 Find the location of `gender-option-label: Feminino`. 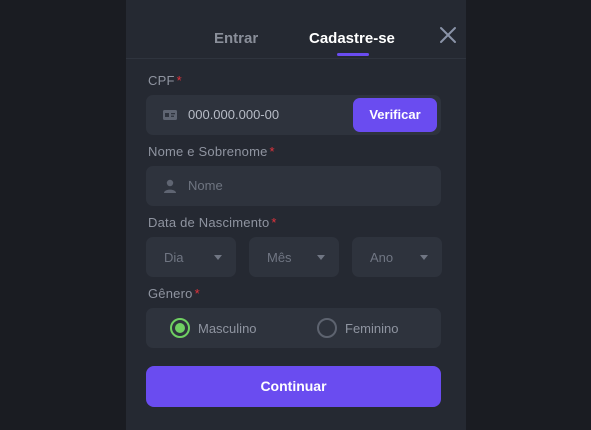

gender-option-label: Feminino is located at coordinates (372, 328).